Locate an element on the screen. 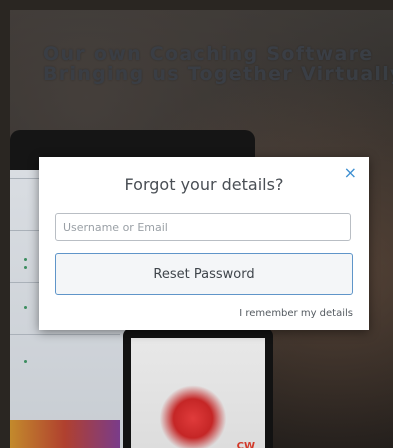  reset-password-button: Reset Password is located at coordinates (204, 274).